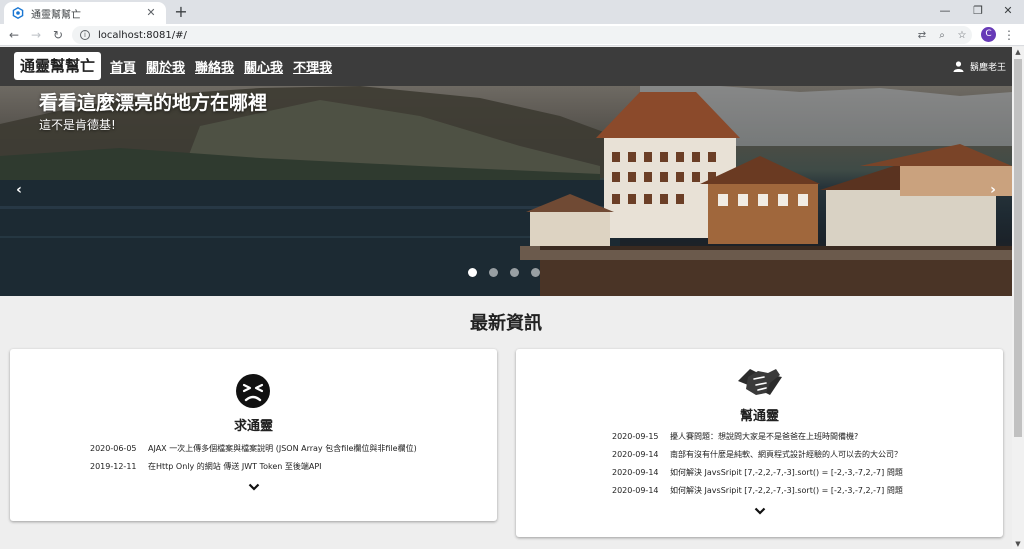 This screenshot has height=549, width=1024. I want to click on carousel-subtitle: 這不是肯德基!, so click(77, 125).